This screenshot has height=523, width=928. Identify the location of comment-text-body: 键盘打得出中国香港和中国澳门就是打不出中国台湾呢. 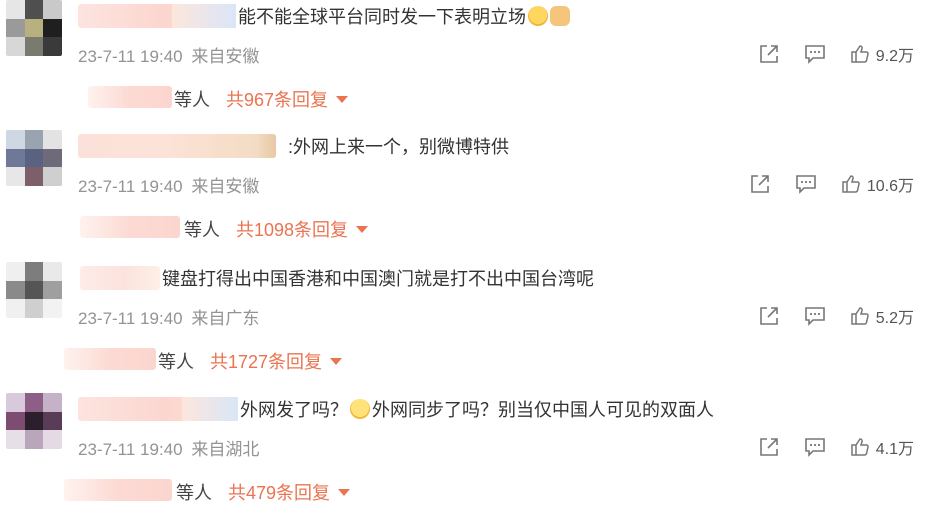
(378, 279).